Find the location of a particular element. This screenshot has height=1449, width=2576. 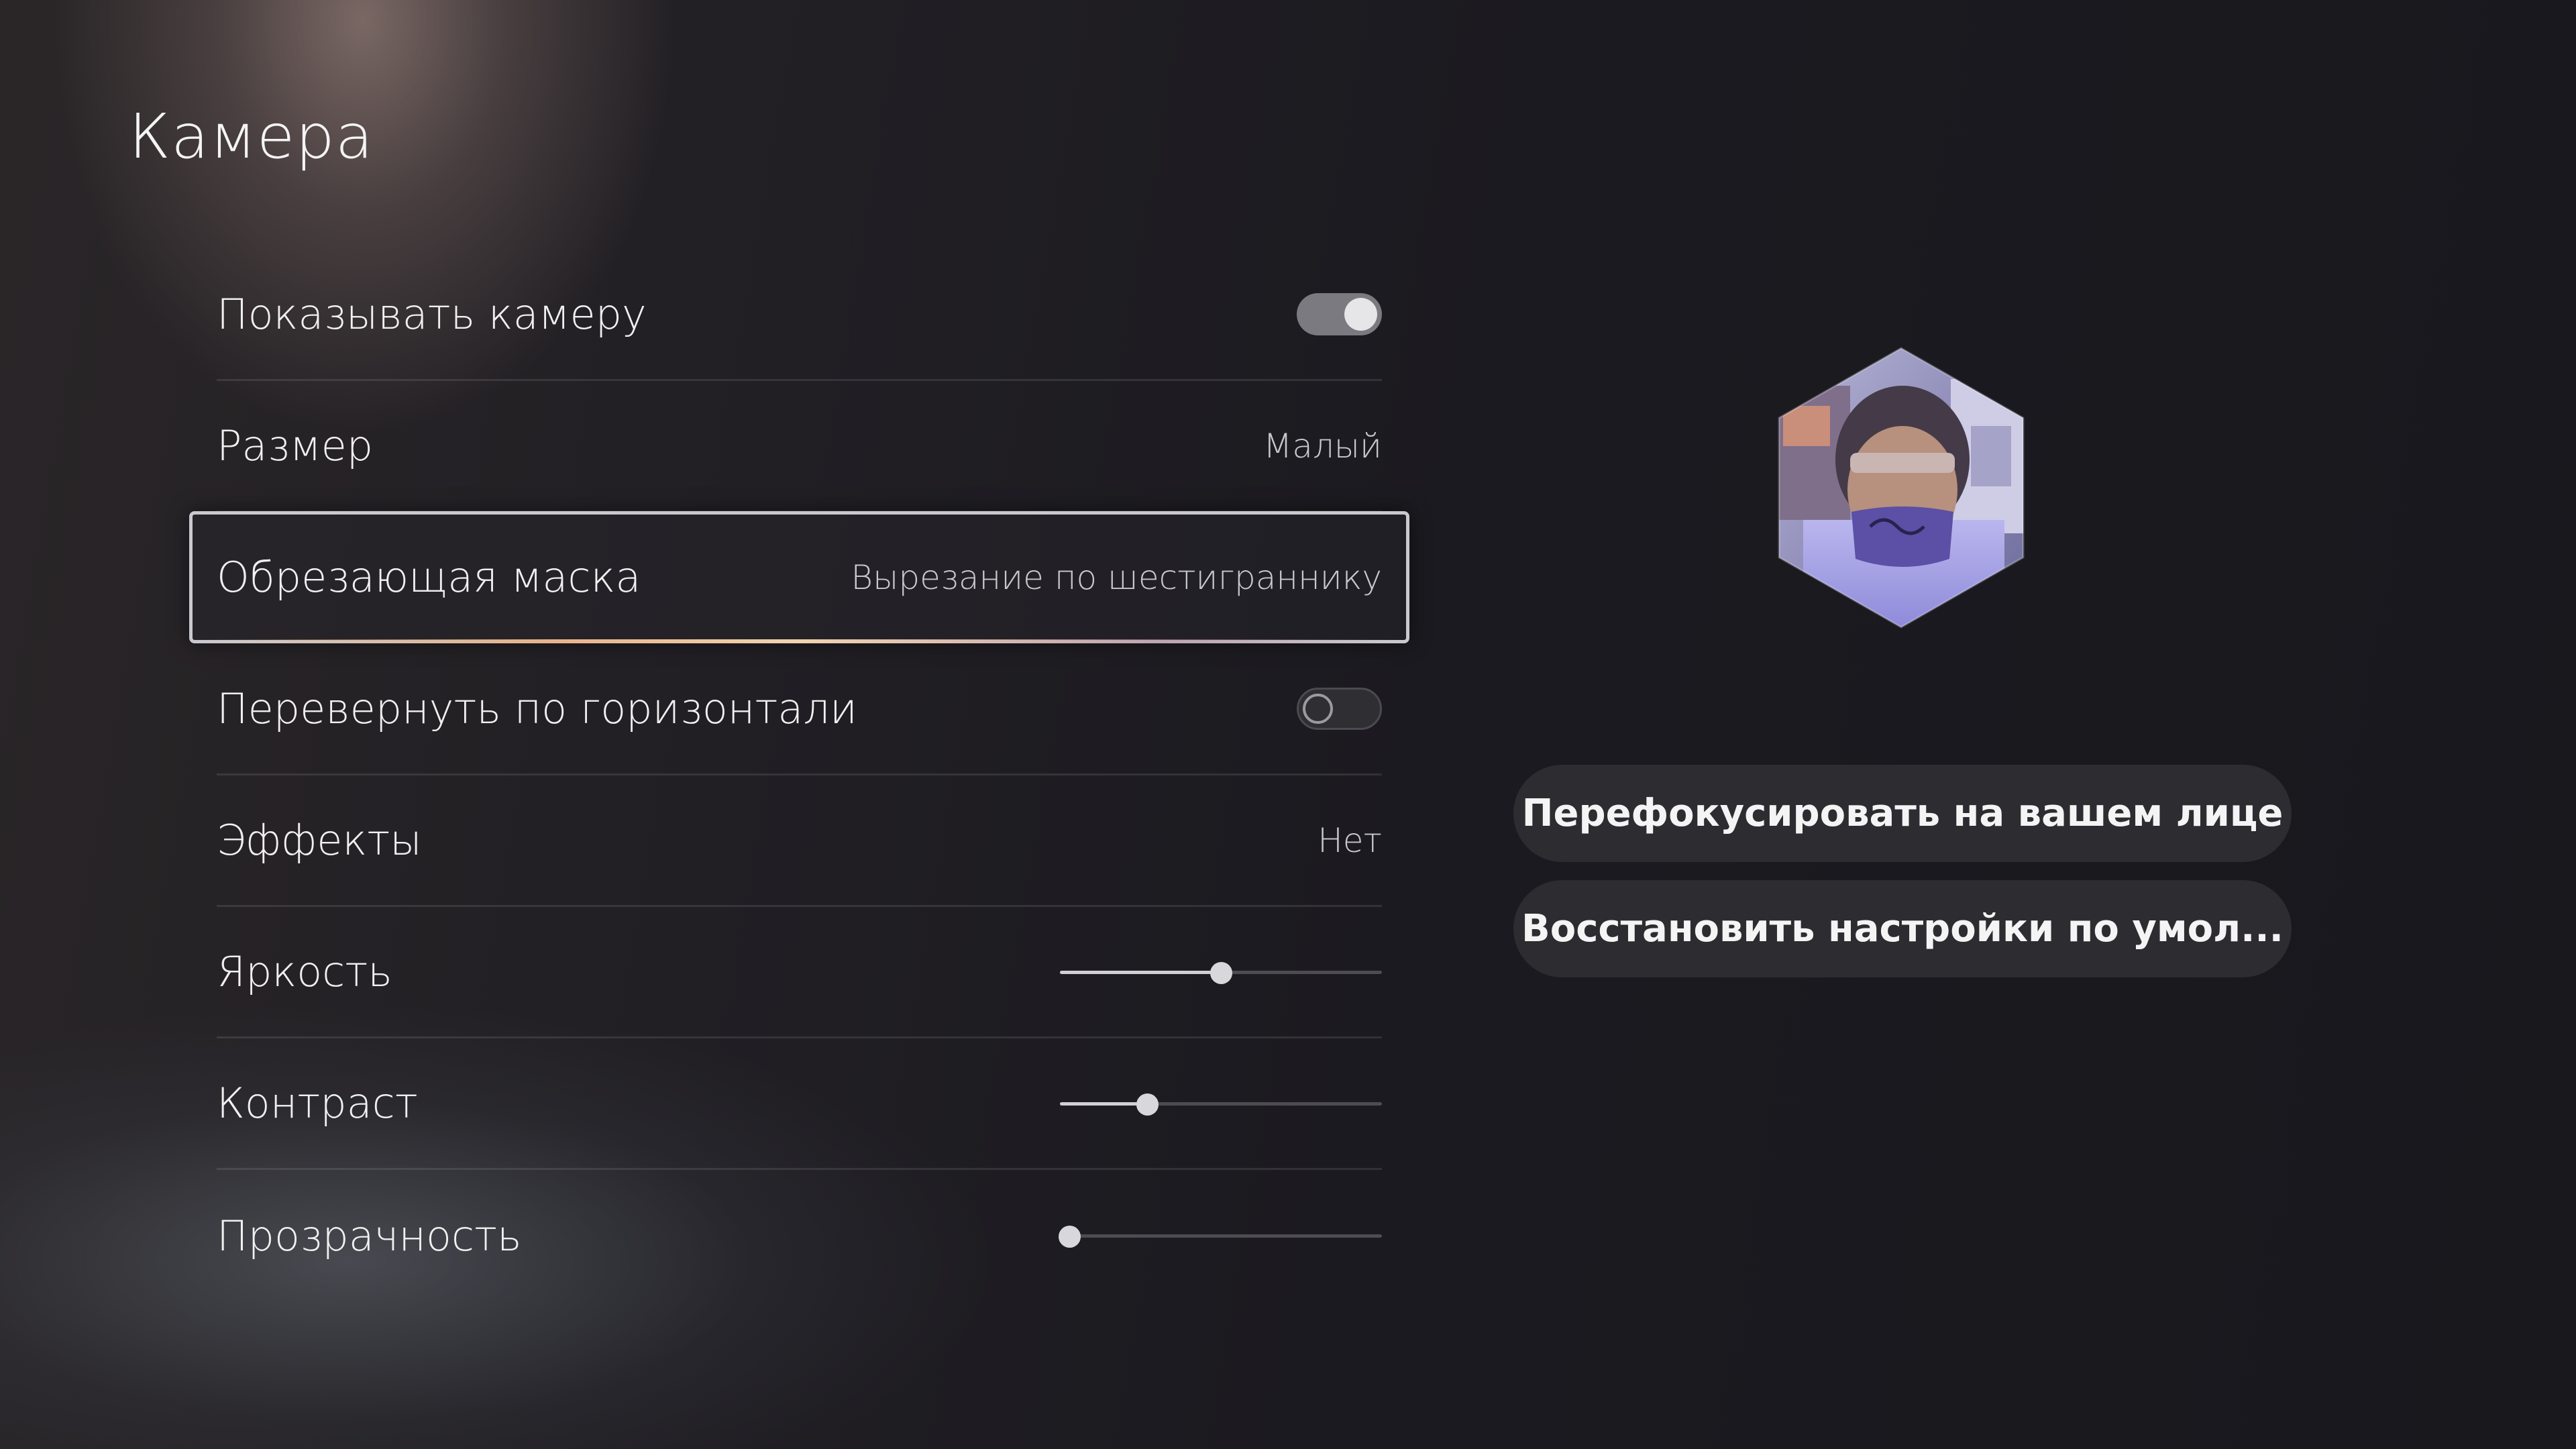

transparency-slider is located at coordinates (1220, 1235).